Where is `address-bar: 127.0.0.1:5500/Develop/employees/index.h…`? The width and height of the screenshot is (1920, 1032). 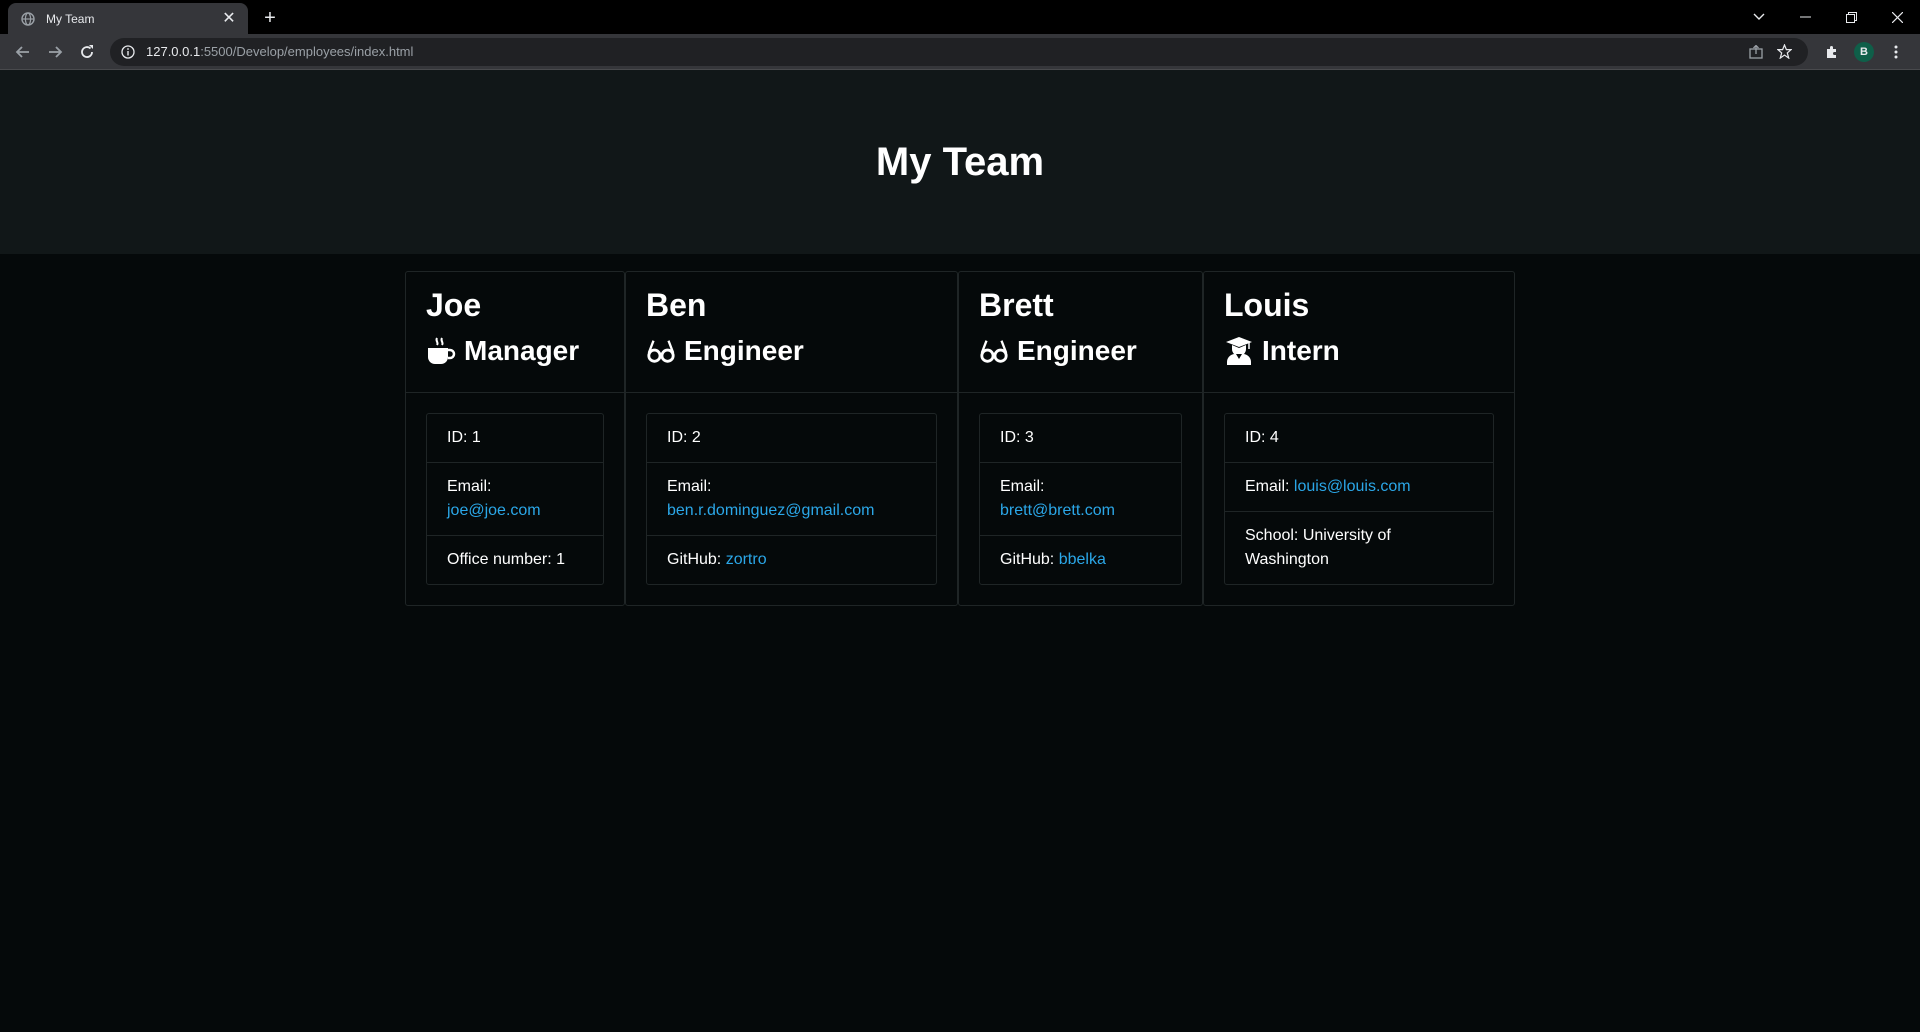
address-bar: 127.0.0.1:5500/Develop/employees/index.h… is located at coordinates (959, 51).